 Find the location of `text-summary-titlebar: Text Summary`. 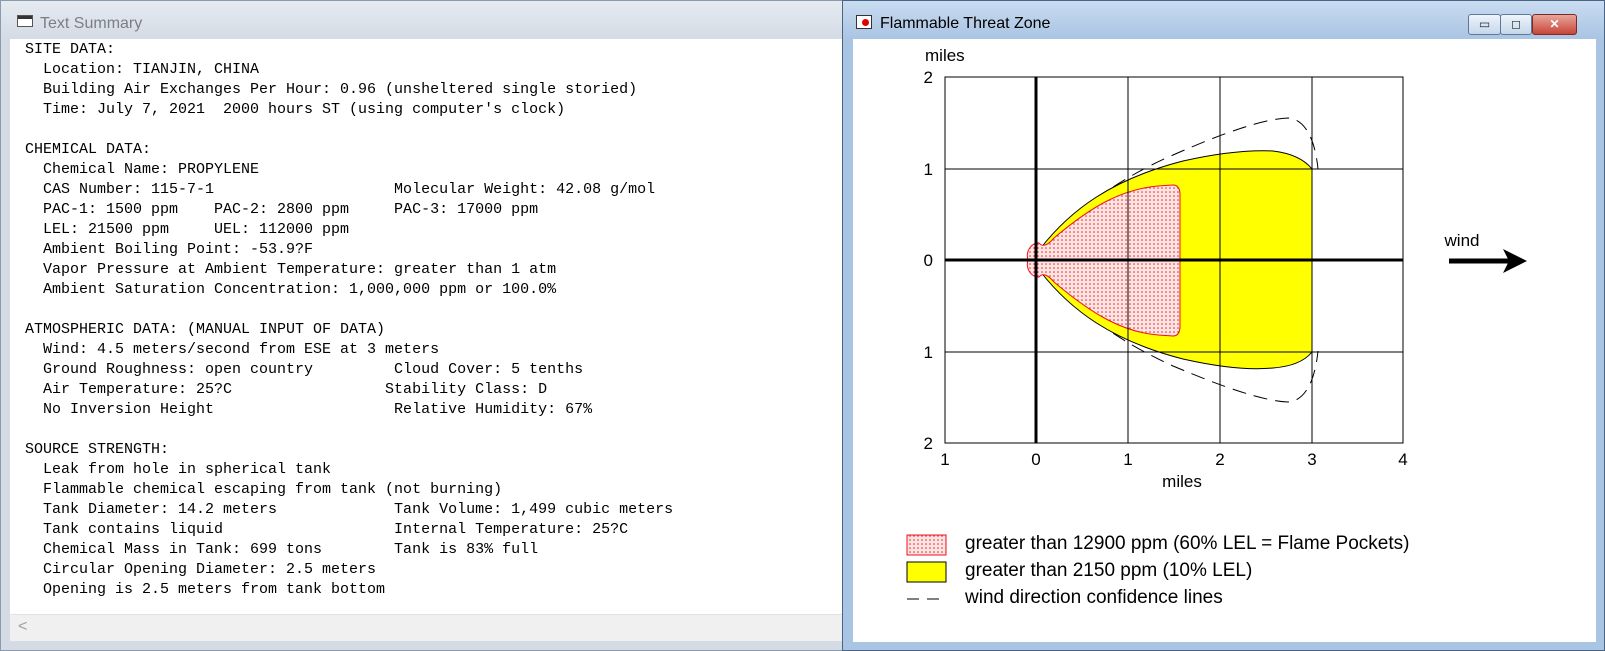

text-summary-titlebar: Text Summary is located at coordinates (421, 20).